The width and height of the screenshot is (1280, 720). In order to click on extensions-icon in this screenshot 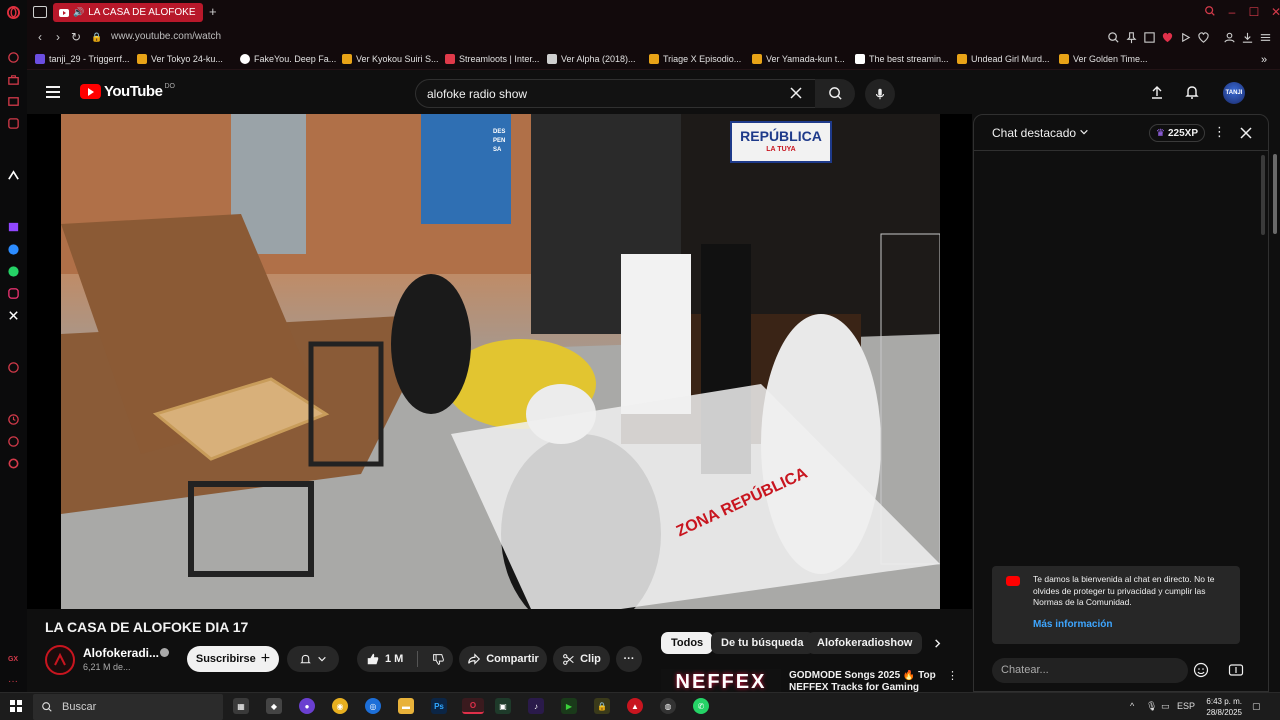, I will do `click(13, 441)`.